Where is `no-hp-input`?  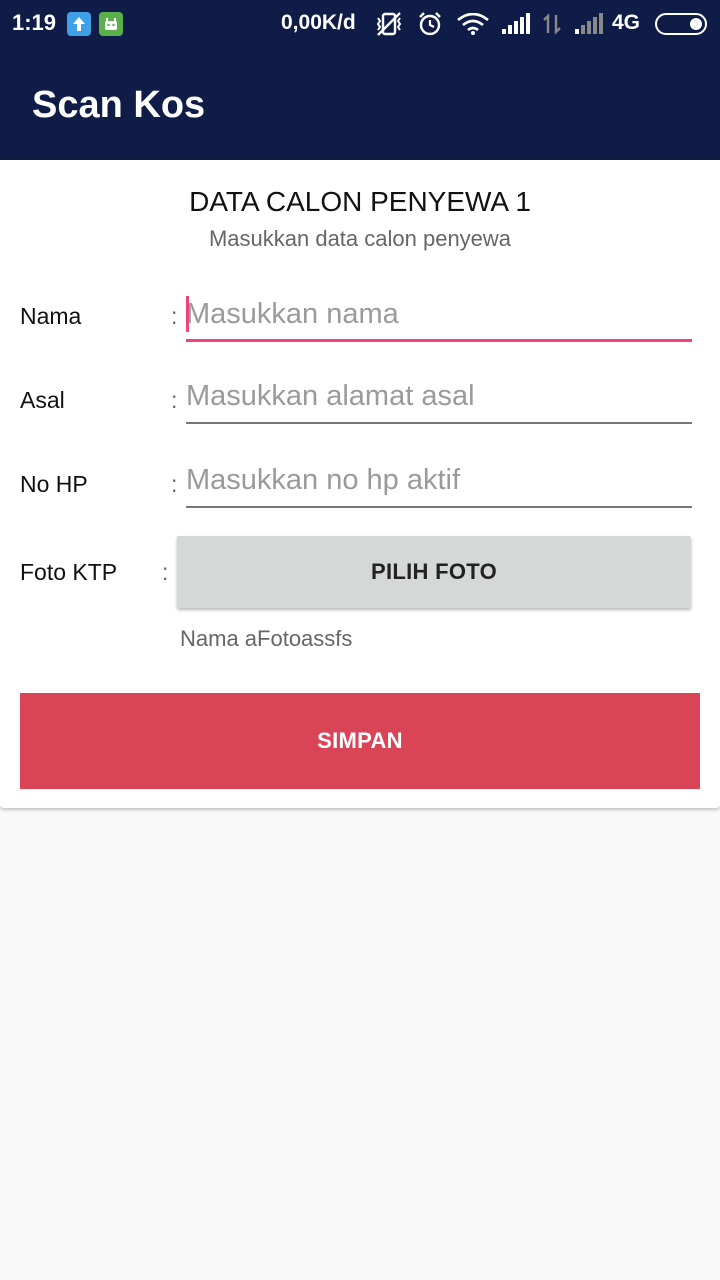
no-hp-input is located at coordinates (439, 480).